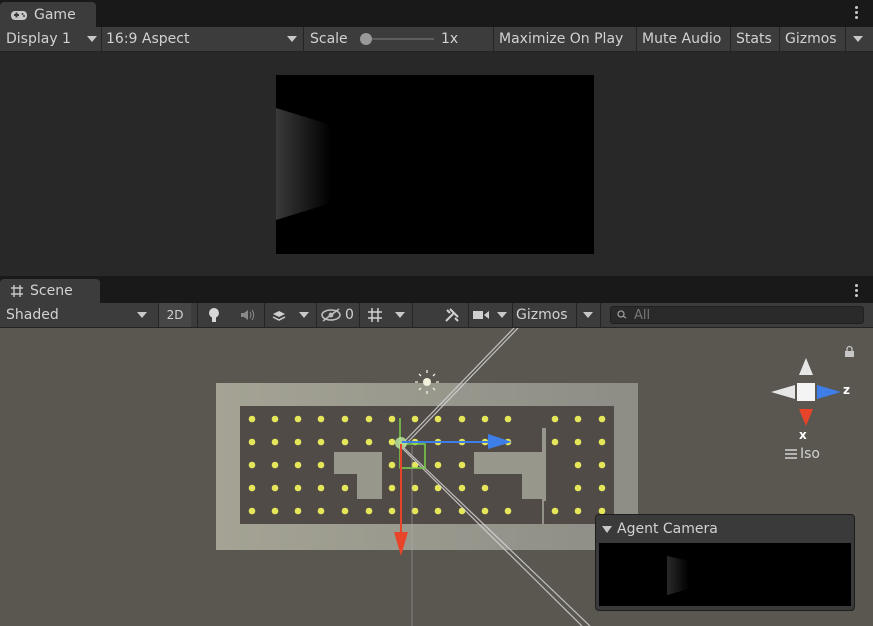 This screenshot has height=626, width=873. Describe the element at coordinates (331, 315) in the screenshot. I see `visibility-icon` at that location.